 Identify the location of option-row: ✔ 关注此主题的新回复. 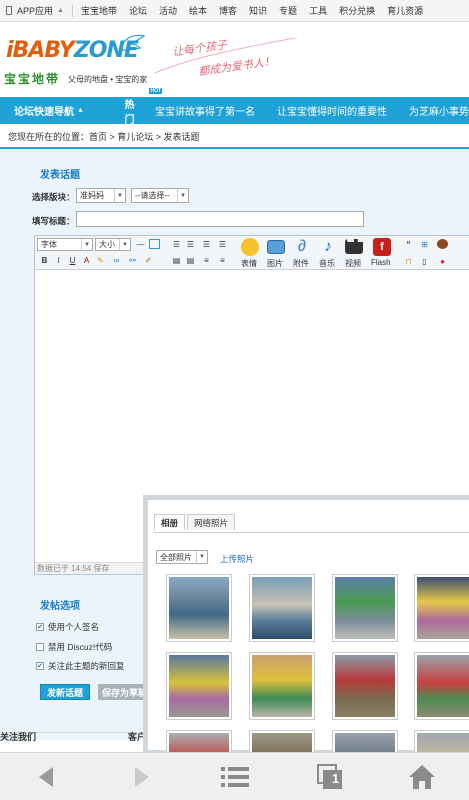
(80, 666).